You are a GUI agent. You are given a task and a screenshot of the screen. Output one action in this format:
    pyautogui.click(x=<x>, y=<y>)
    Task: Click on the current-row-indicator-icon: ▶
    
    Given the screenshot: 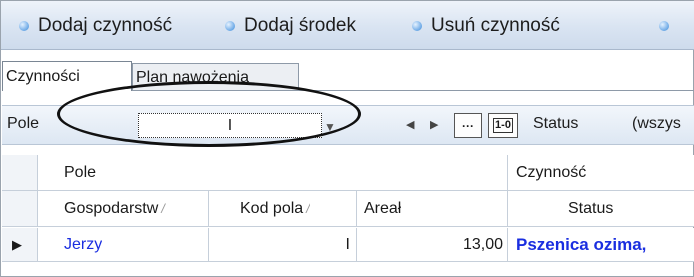 What is the action you would take?
    pyautogui.click(x=17, y=244)
    